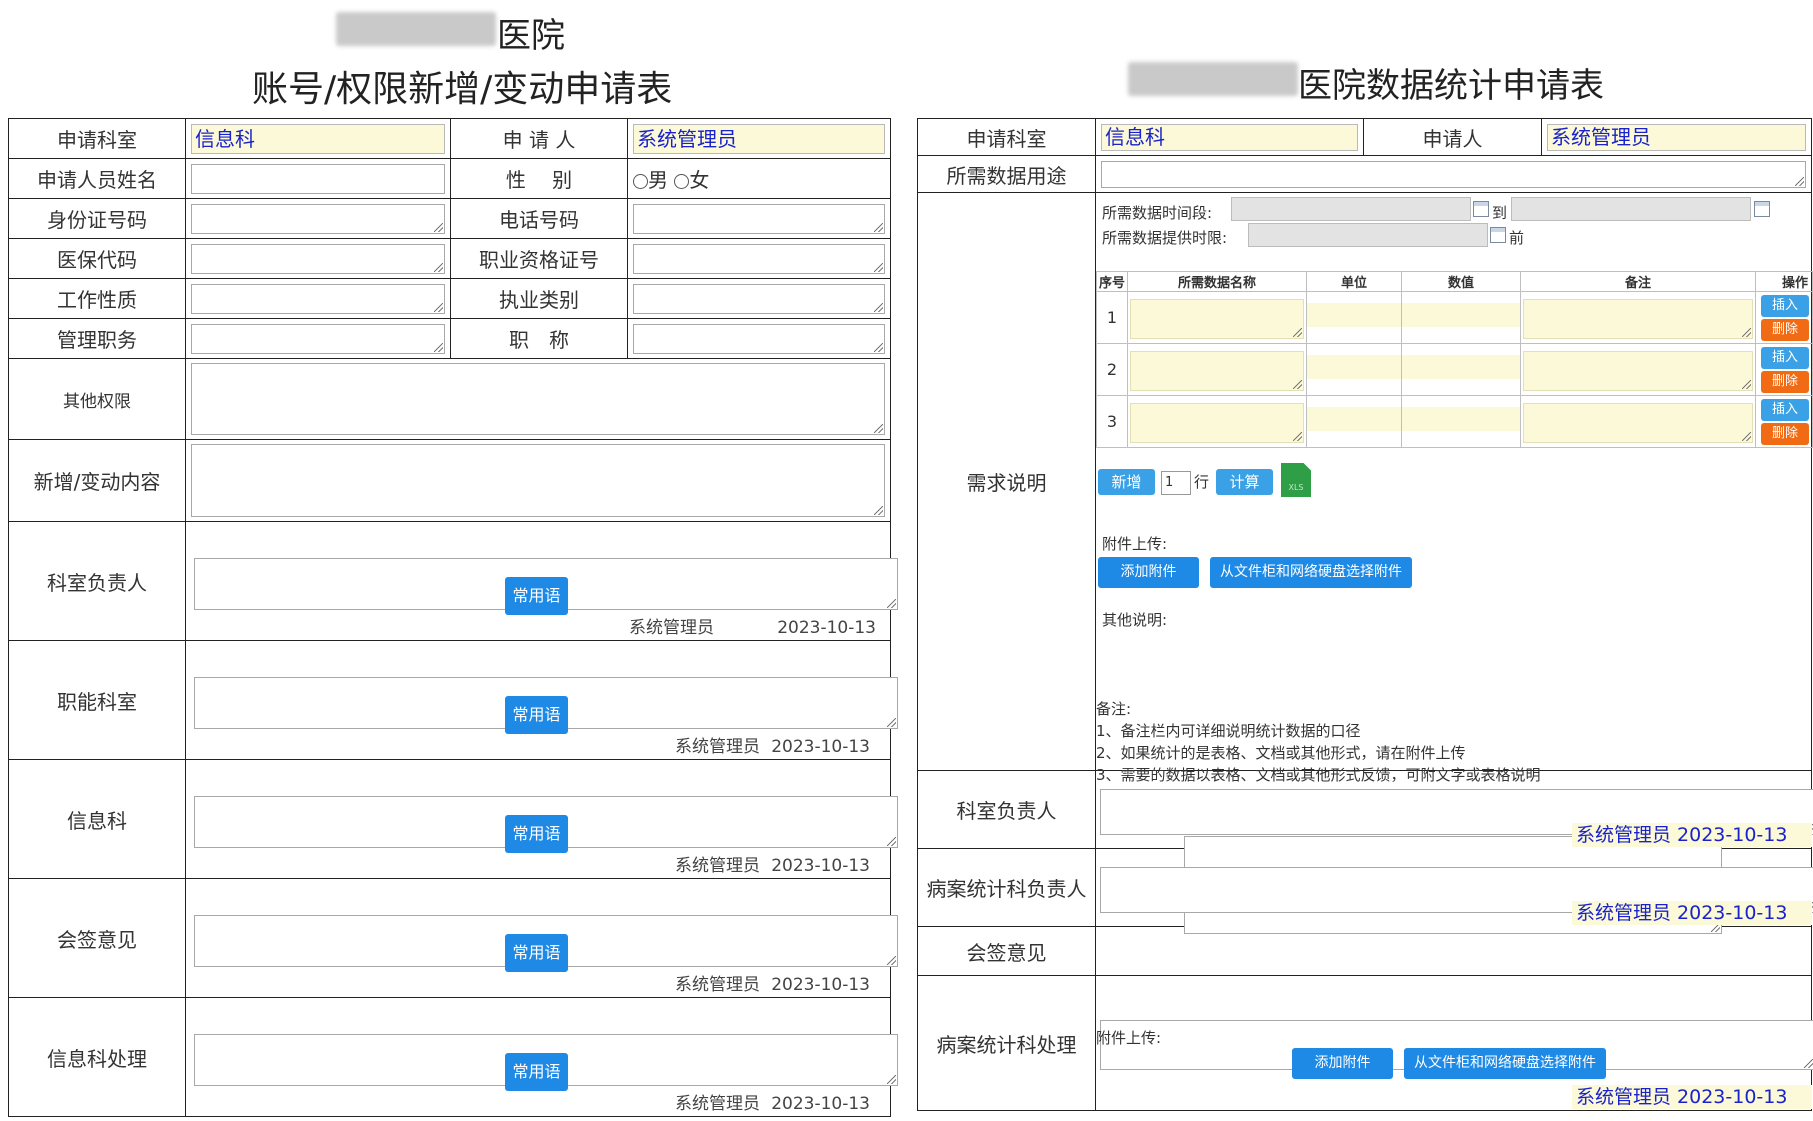 The image size is (1813, 1121). What do you see at coordinates (640, 181) in the screenshot?
I see `gender-male-radio` at bounding box center [640, 181].